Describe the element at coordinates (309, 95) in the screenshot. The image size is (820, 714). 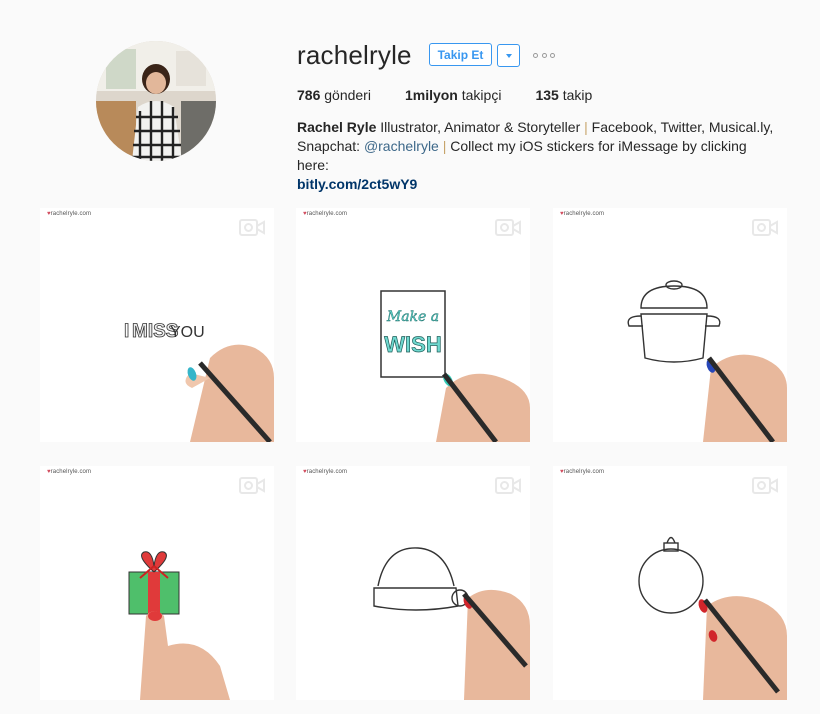
I see `posts-count: 786` at that location.